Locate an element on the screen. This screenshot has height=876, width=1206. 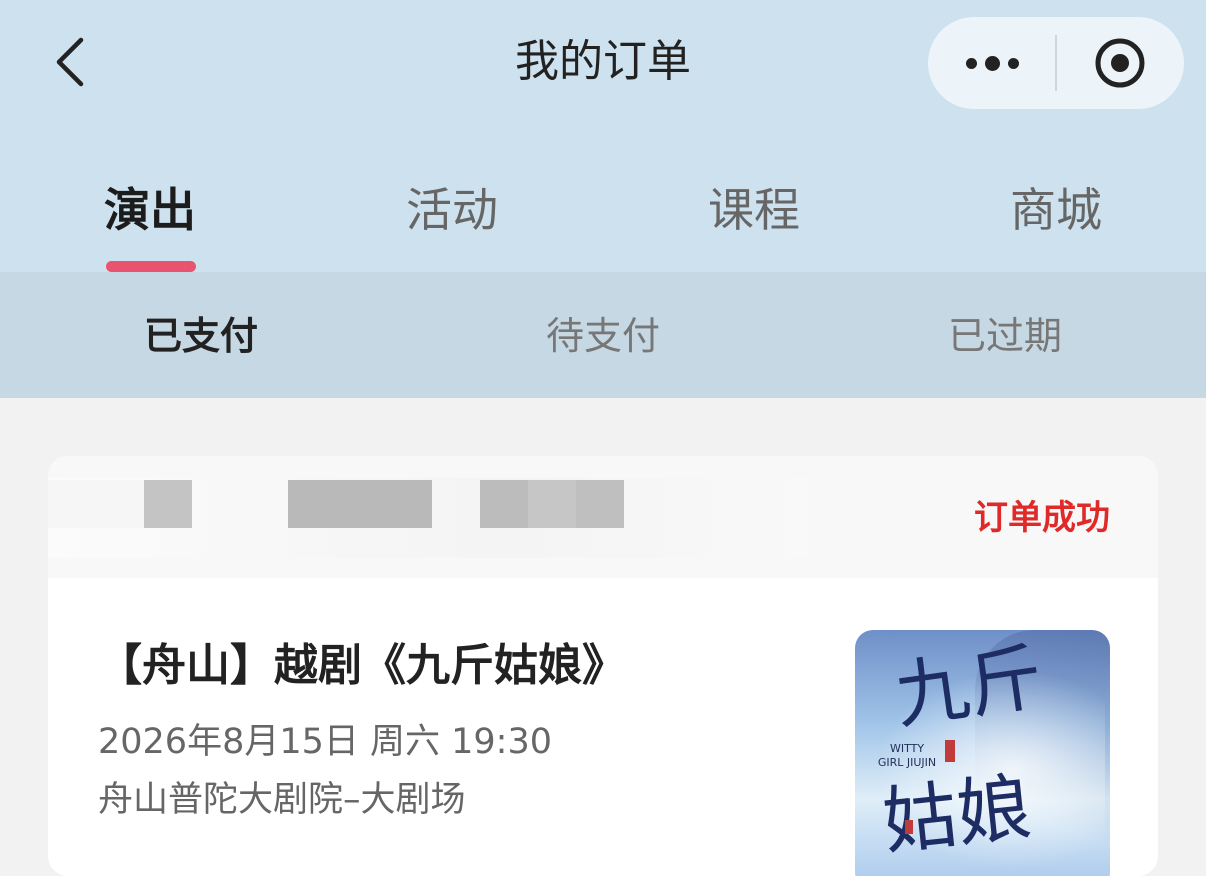
active-tab-indicator is located at coordinates (151, 266).